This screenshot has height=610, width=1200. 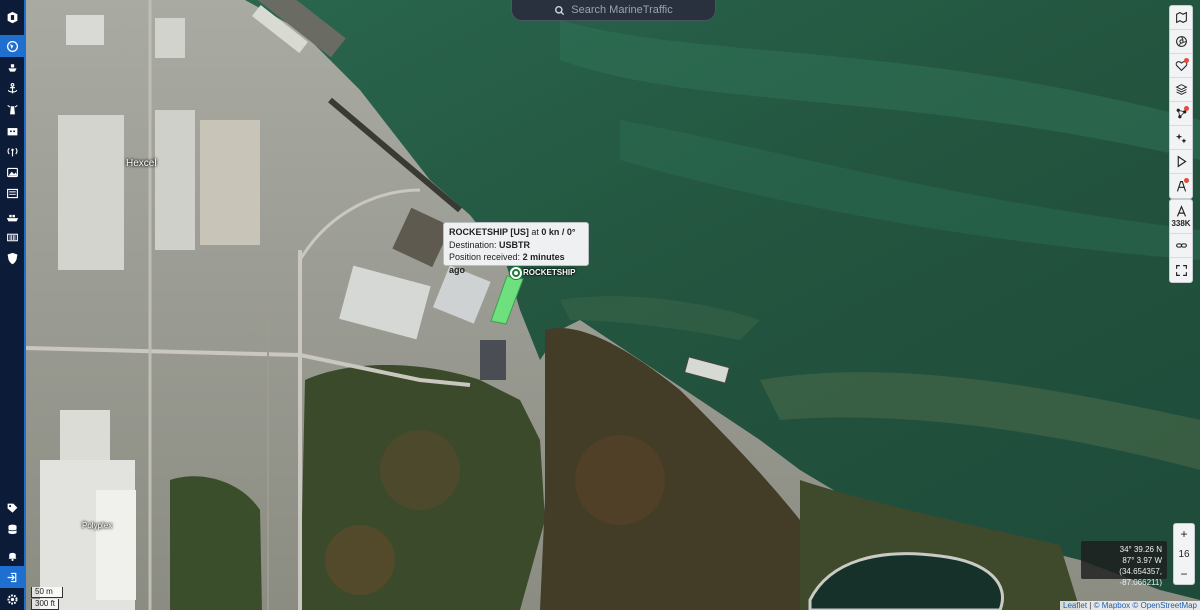 I want to click on mapbox-link: © Mapbox, so click(x=1112, y=605).